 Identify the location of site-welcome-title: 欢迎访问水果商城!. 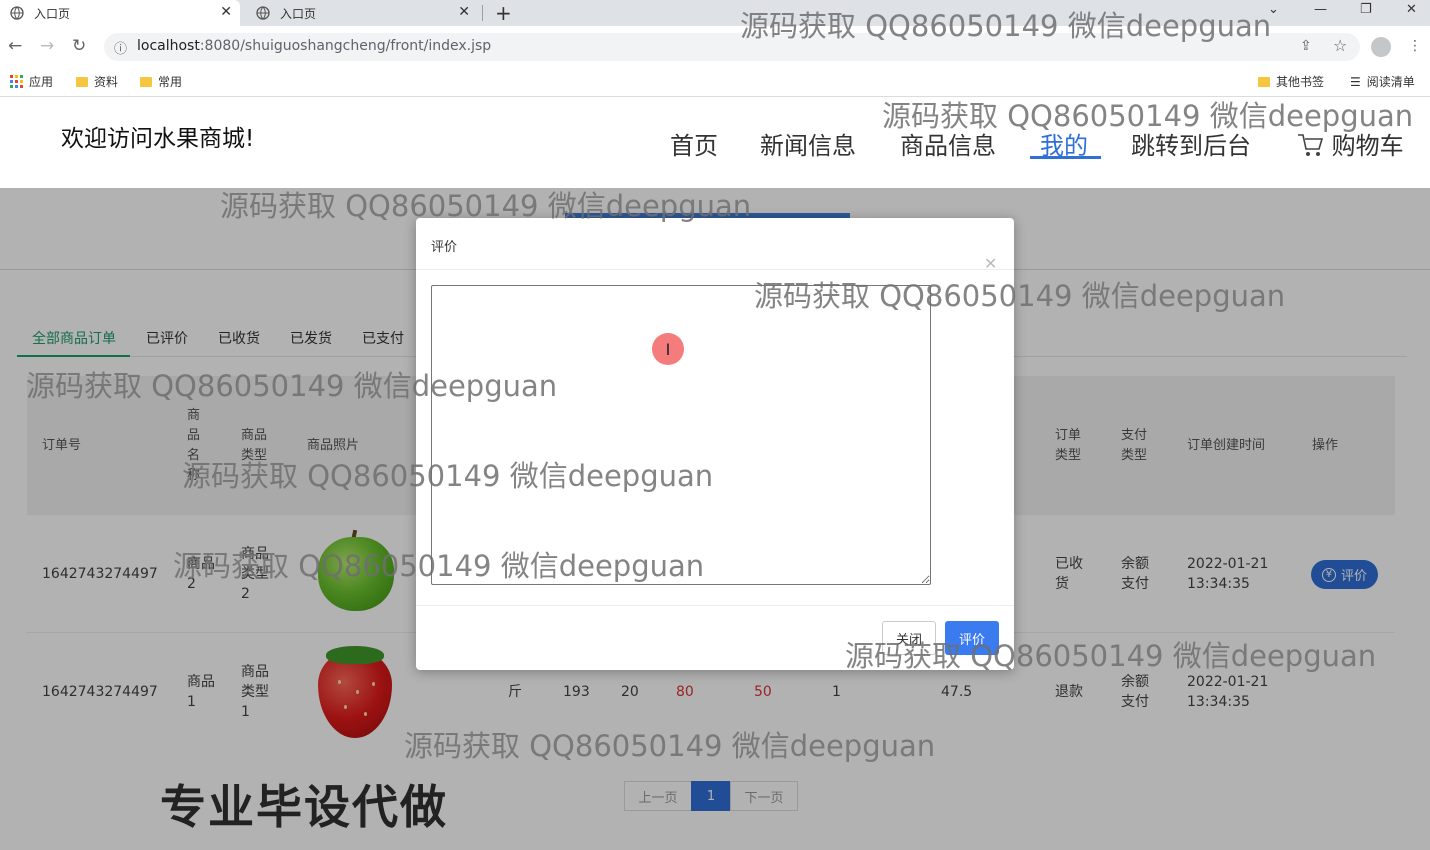
(158, 139).